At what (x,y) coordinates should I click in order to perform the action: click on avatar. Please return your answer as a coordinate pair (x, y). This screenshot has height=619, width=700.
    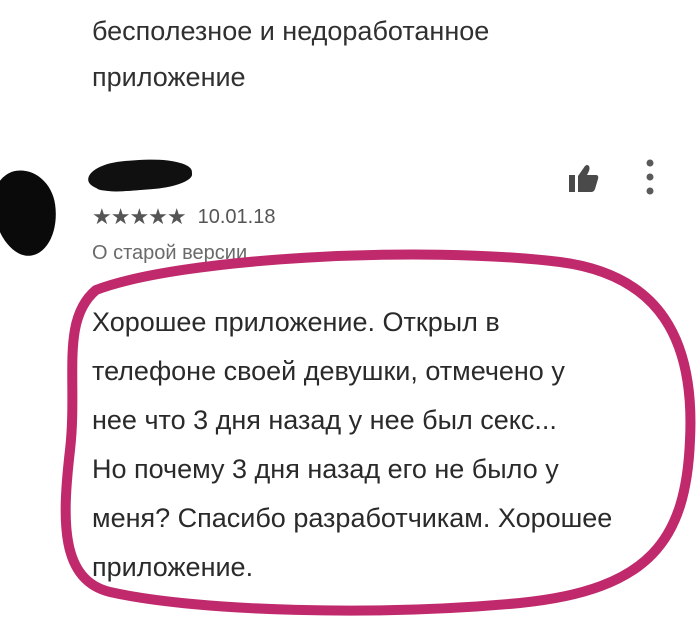
    Looking at the image, I should click on (31, 213).